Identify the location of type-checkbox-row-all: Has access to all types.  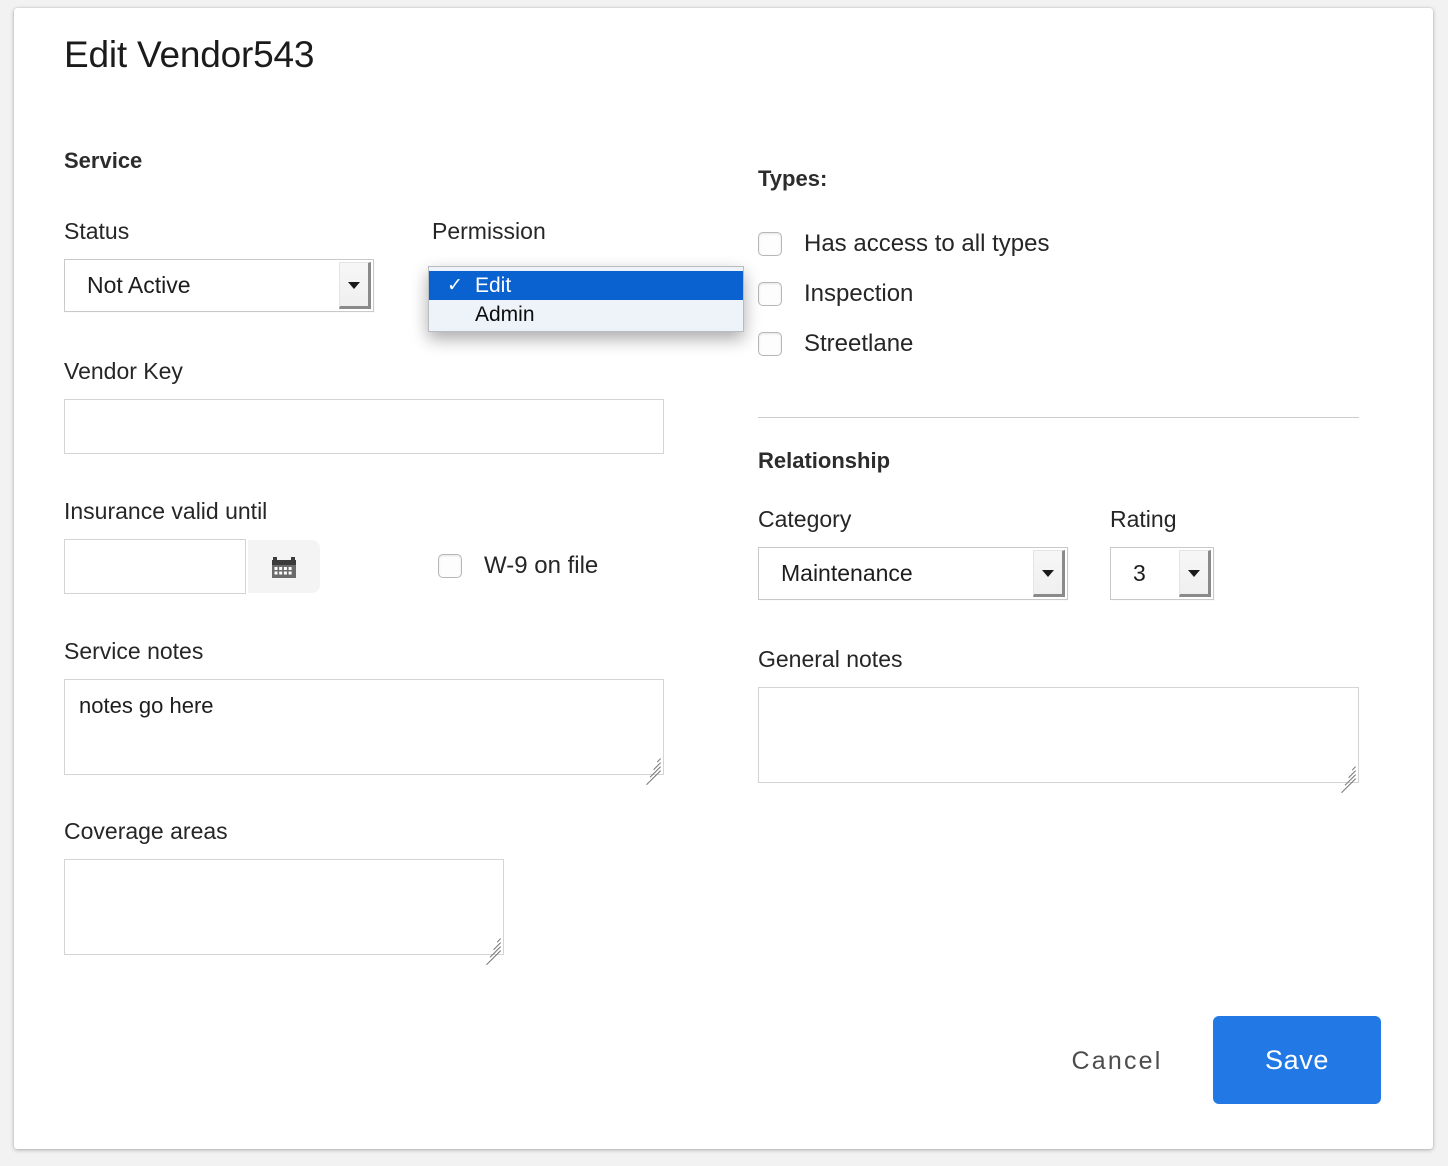
(903, 244).